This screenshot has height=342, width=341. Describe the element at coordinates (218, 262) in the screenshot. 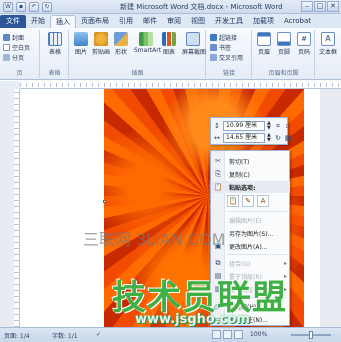

I see `group-icon: ⧉` at that location.